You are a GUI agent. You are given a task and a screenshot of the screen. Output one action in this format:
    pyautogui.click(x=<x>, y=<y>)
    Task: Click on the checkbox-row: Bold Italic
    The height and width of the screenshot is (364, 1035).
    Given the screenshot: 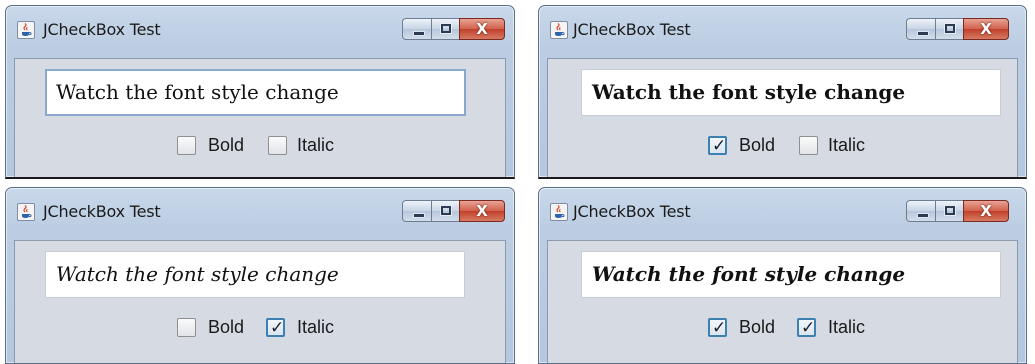 What is the action you would take?
    pyautogui.click(x=277, y=145)
    